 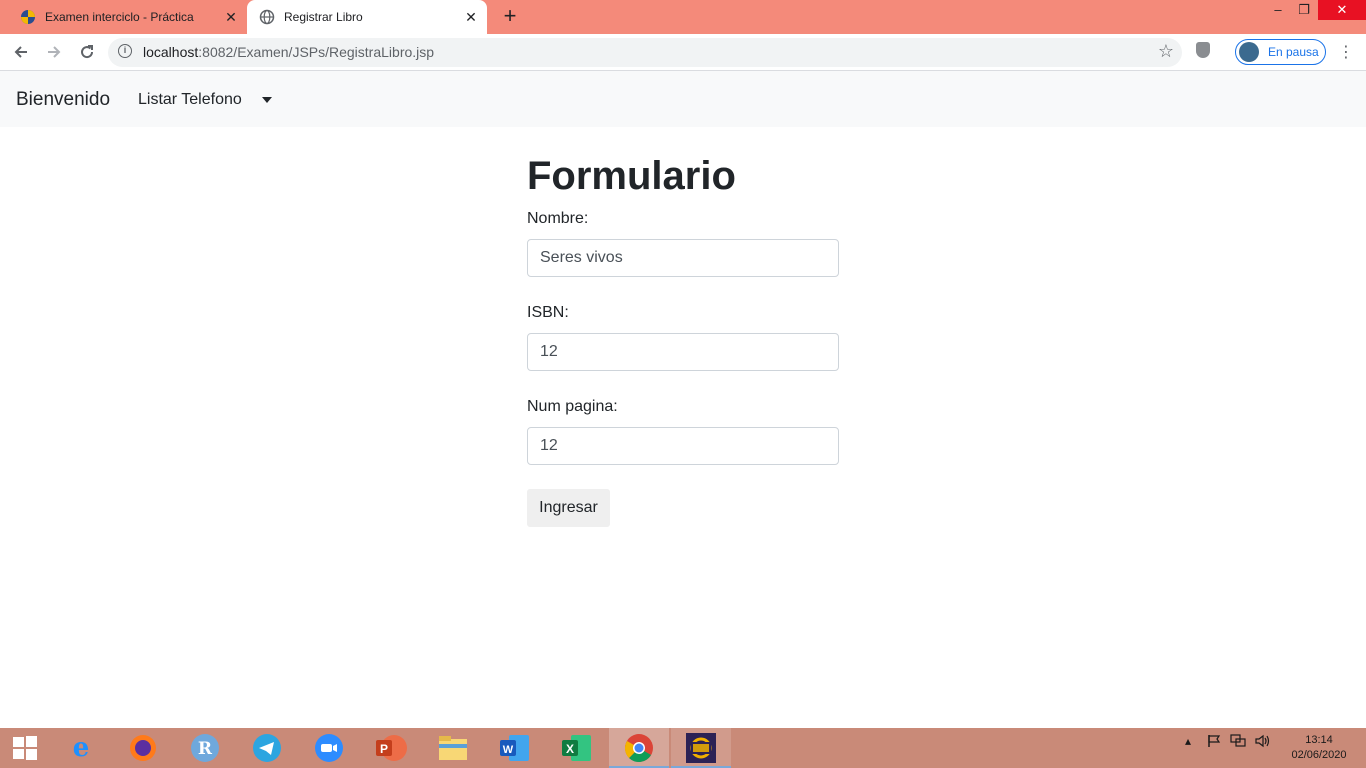 What do you see at coordinates (81, 748) in the screenshot?
I see `internet-explorer-icon: e` at bounding box center [81, 748].